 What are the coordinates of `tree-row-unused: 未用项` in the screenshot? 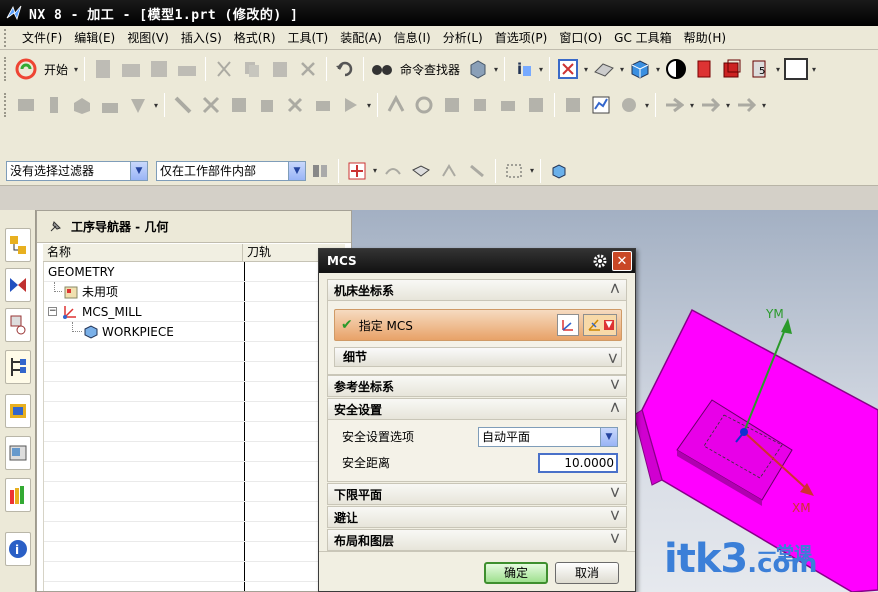 It's located at (194, 292).